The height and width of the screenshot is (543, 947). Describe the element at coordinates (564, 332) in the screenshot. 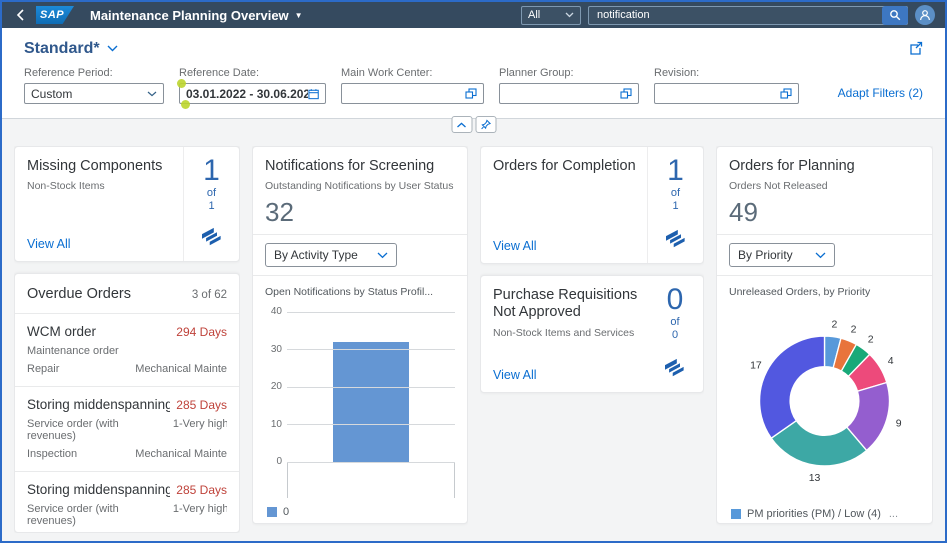

I see `card-subtitle: Non-Stock Items and Services` at that location.